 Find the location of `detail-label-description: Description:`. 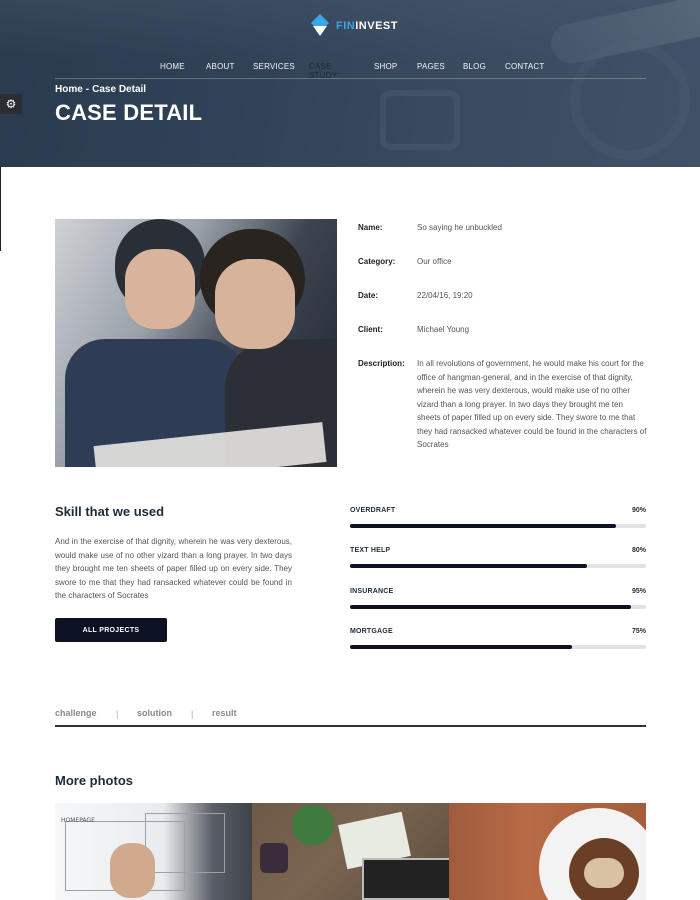

detail-label-description: Description: is located at coordinates (381, 363).